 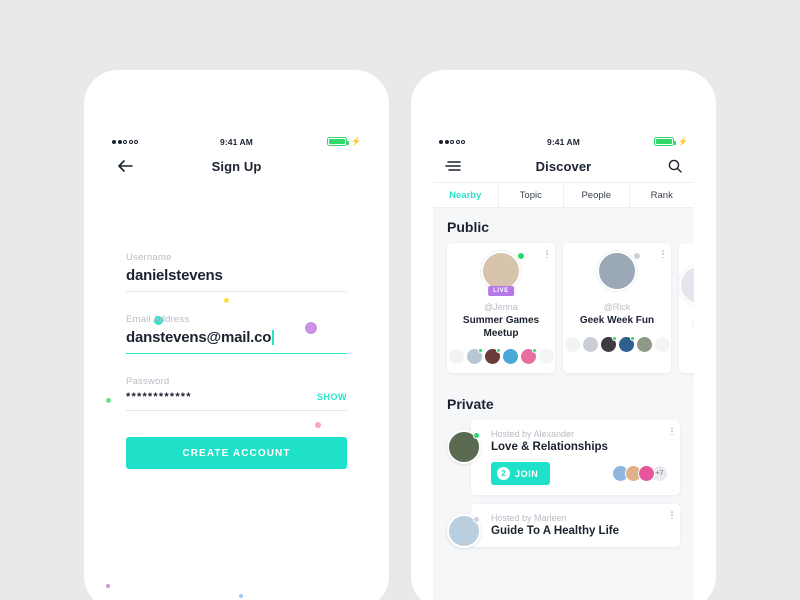 I want to click on password-underline, so click(x=236, y=410).